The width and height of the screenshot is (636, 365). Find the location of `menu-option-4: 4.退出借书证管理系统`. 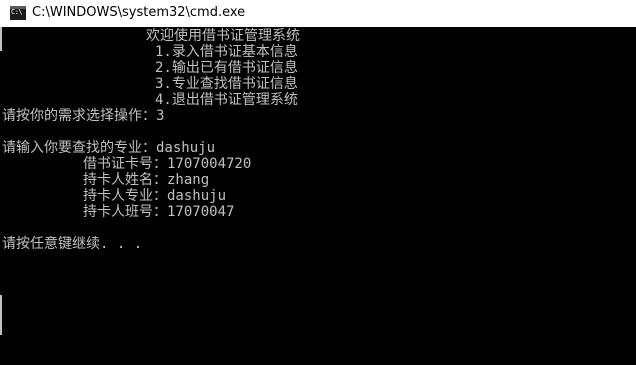

menu-option-4: 4.退出借书证管理系统 is located at coordinates (226, 100).